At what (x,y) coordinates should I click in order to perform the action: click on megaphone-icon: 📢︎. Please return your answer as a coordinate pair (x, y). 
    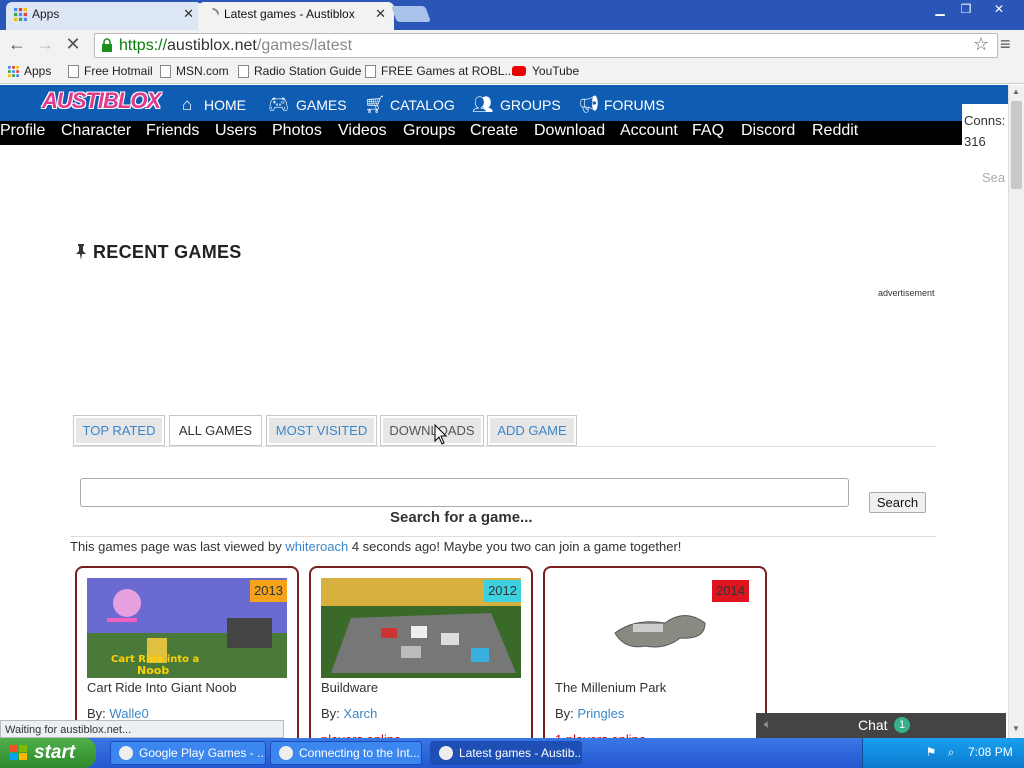
    Looking at the image, I should click on (589, 104).